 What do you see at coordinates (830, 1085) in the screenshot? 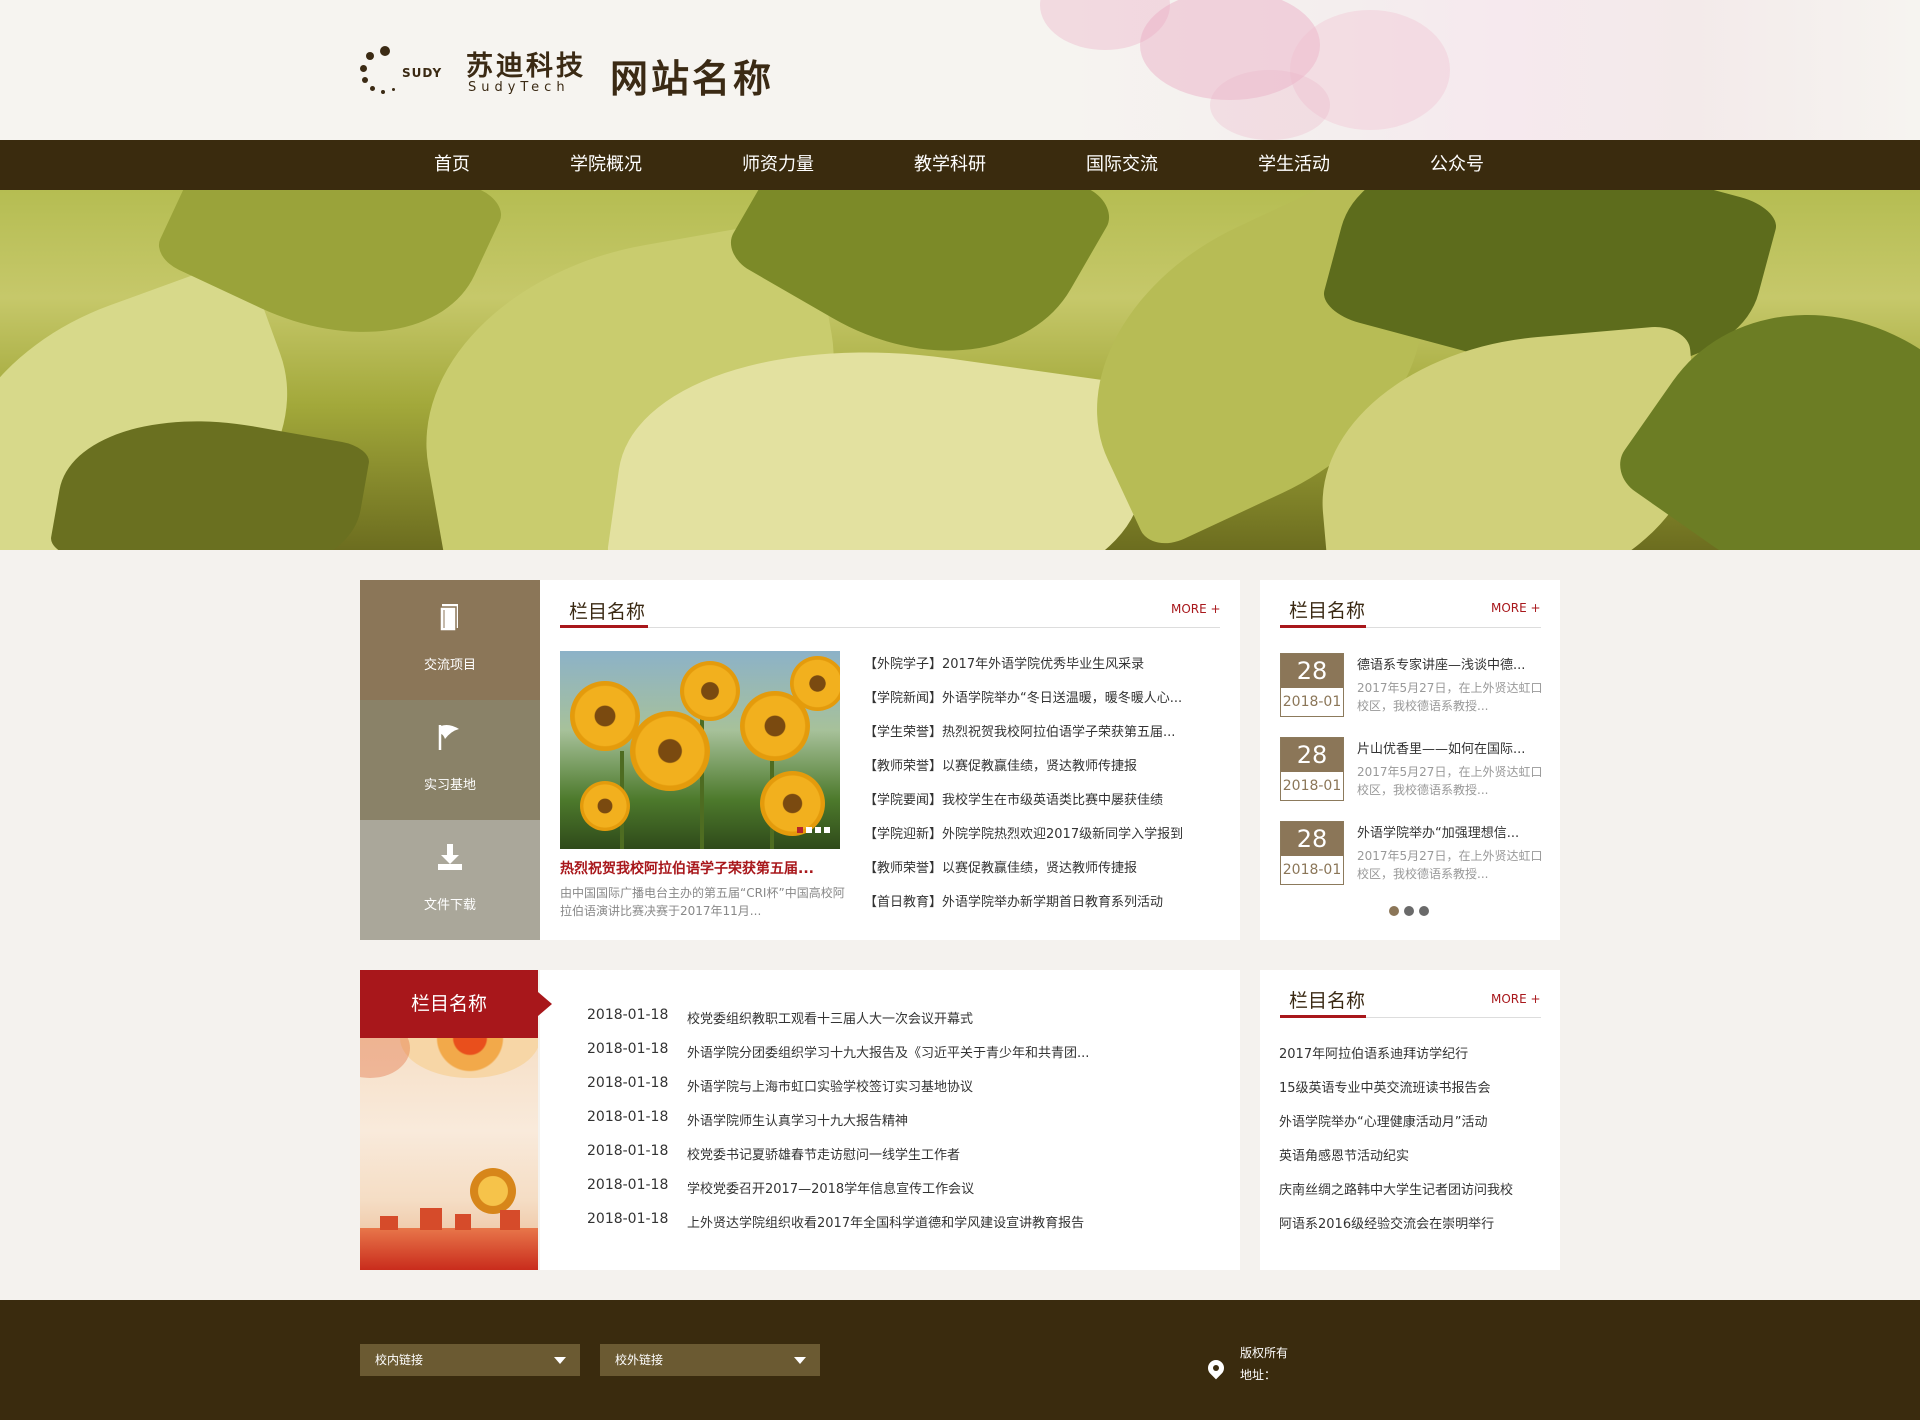
I see `notice-title: 外语学院与上海市虹口实验学校签订实习基地协议` at bounding box center [830, 1085].